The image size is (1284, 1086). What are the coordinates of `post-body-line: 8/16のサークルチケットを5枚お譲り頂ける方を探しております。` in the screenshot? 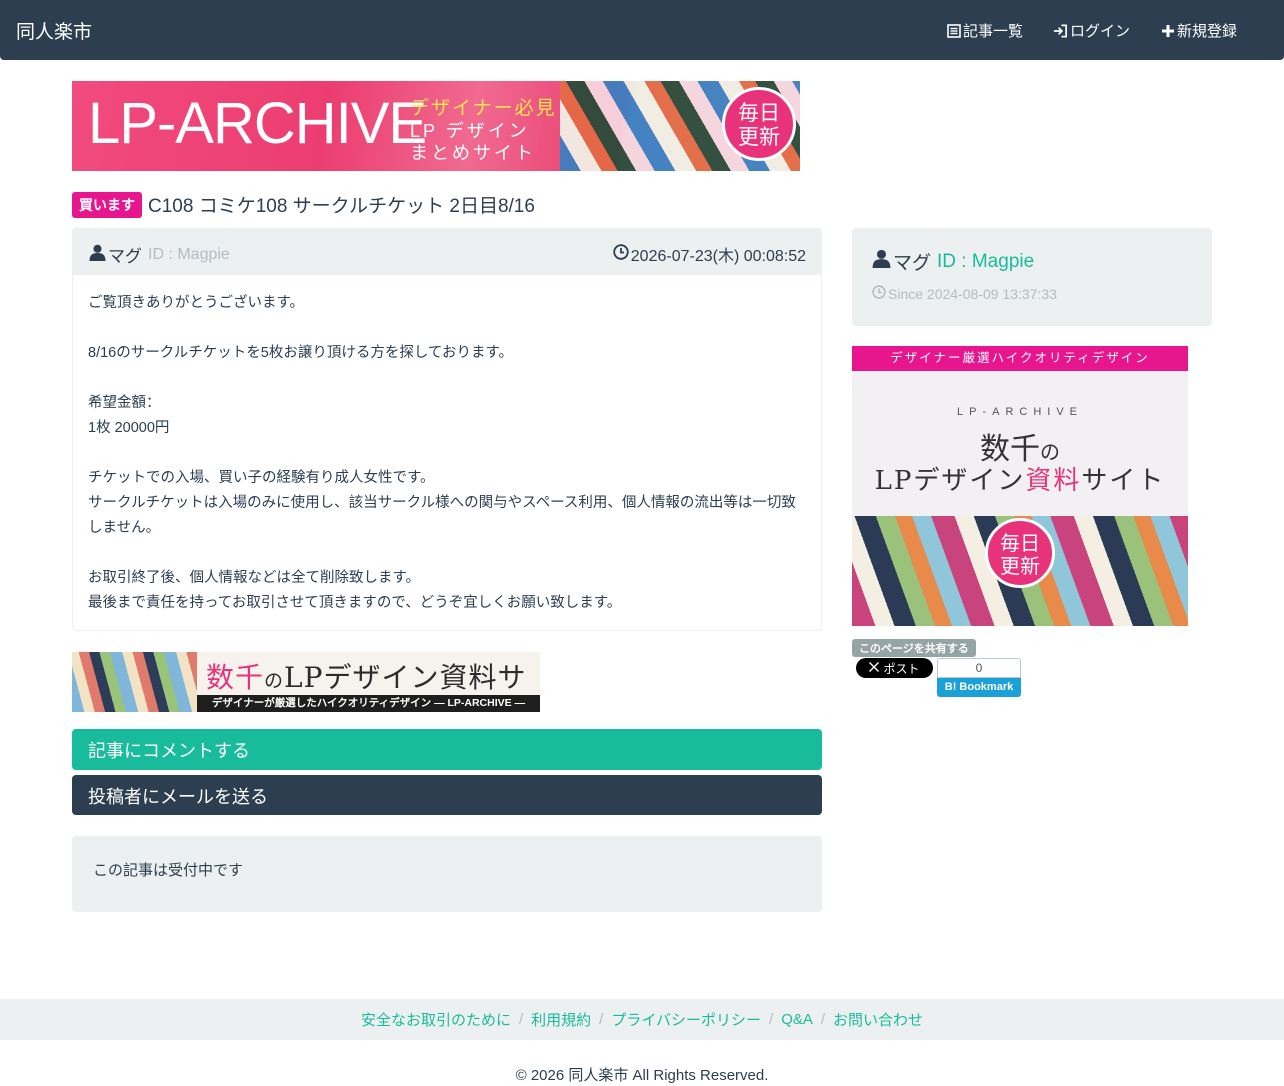 It's located at (301, 353).